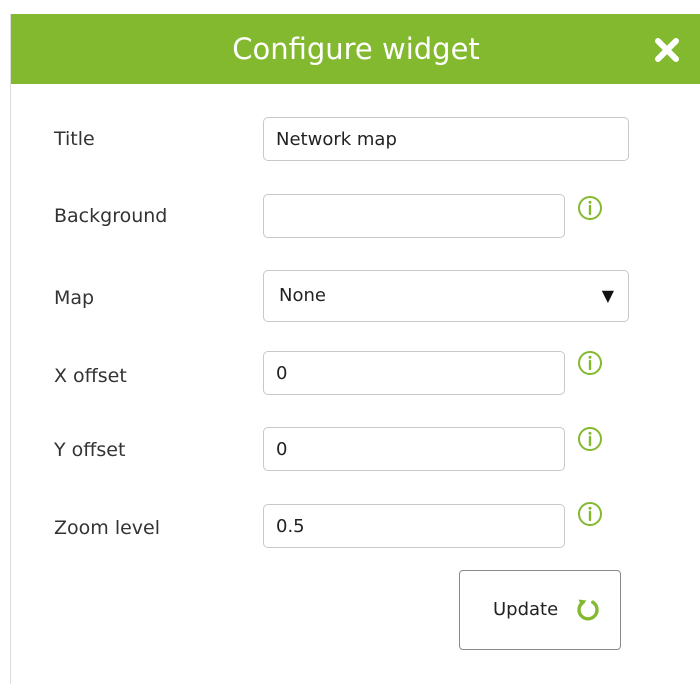  Describe the element at coordinates (90, 450) in the screenshot. I see `y-offset-label: Y offset` at that location.